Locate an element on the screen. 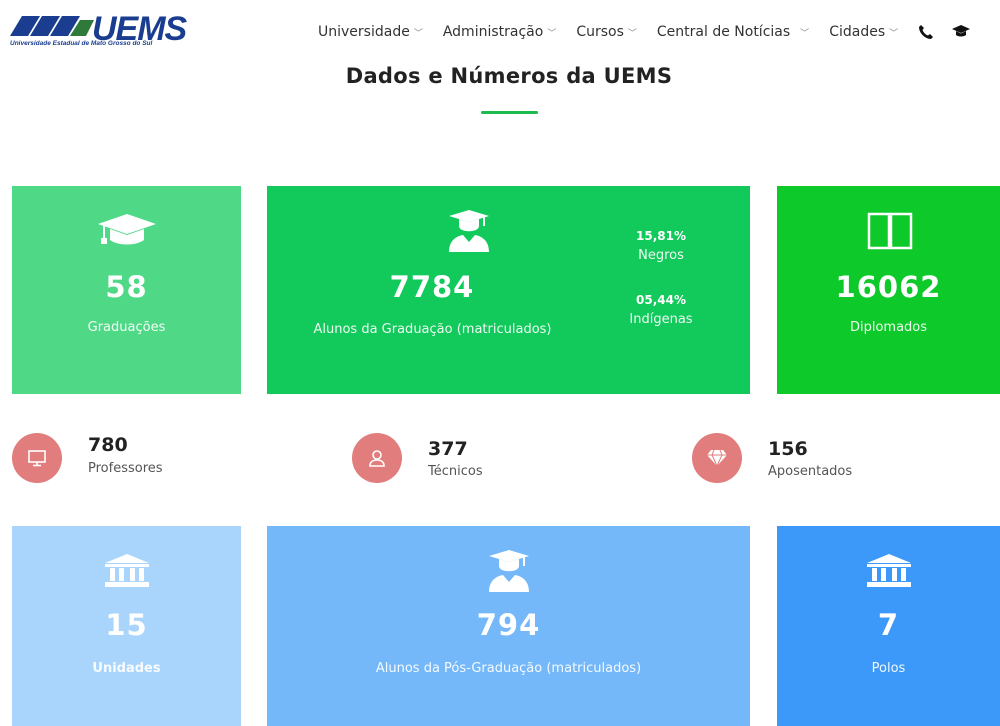  monitor-icon-circle is located at coordinates (37, 458).